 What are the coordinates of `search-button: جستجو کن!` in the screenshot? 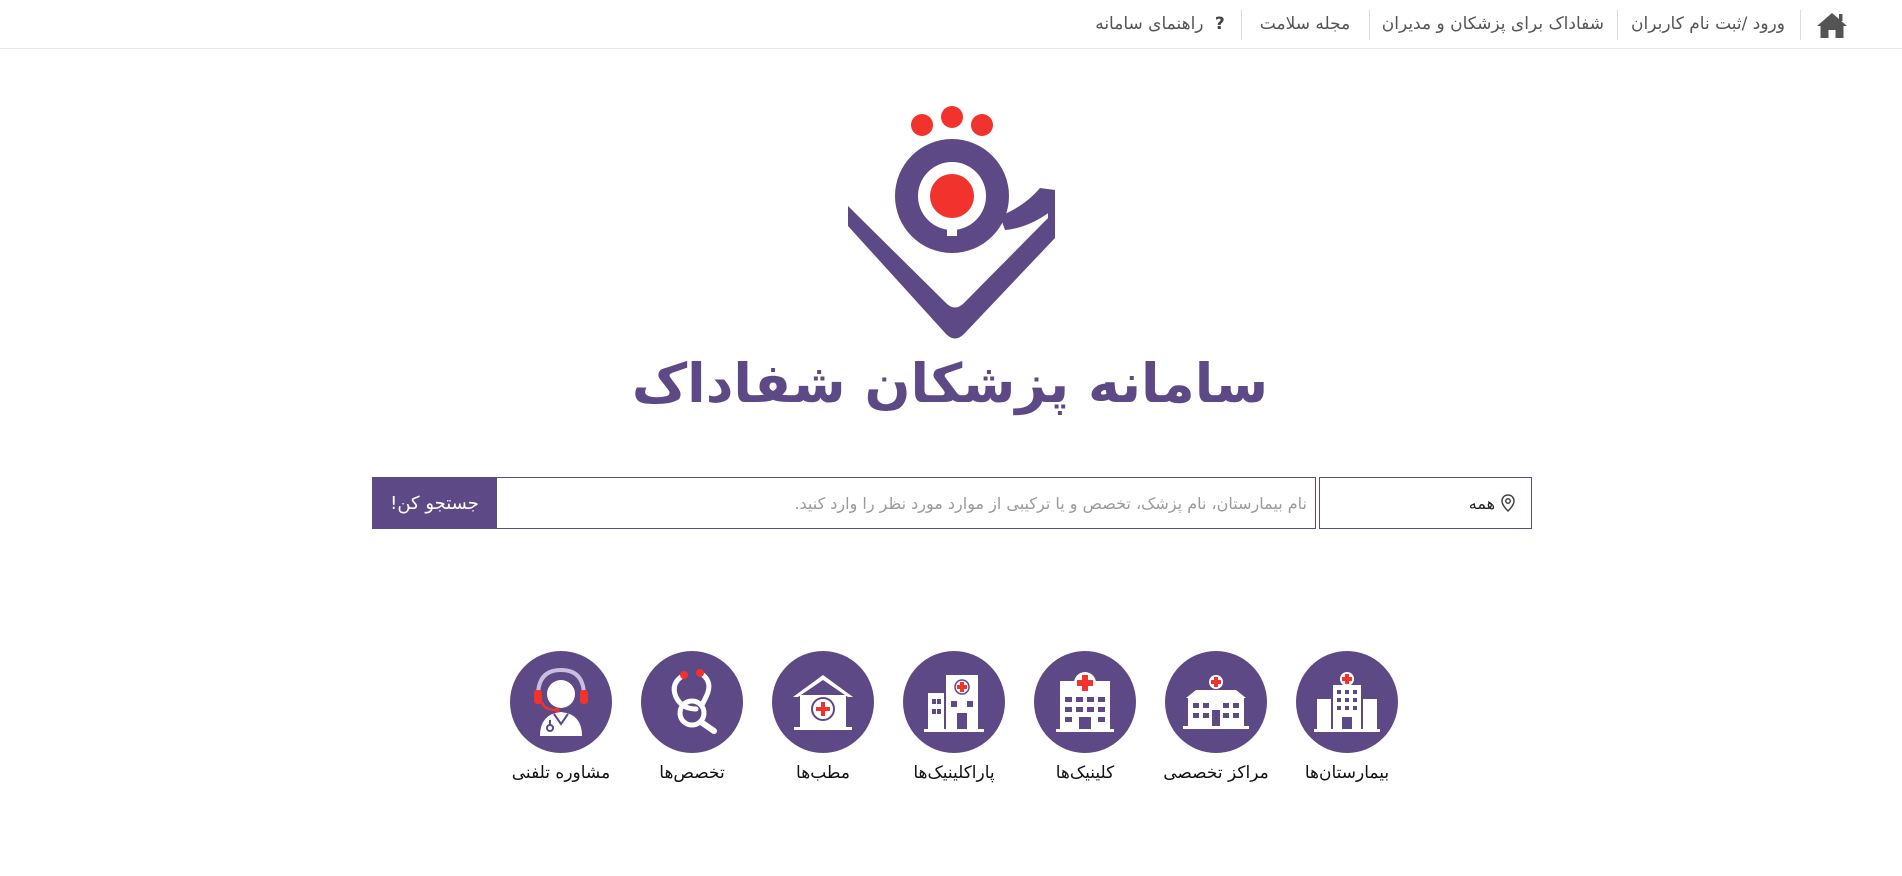 It's located at (434, 503).